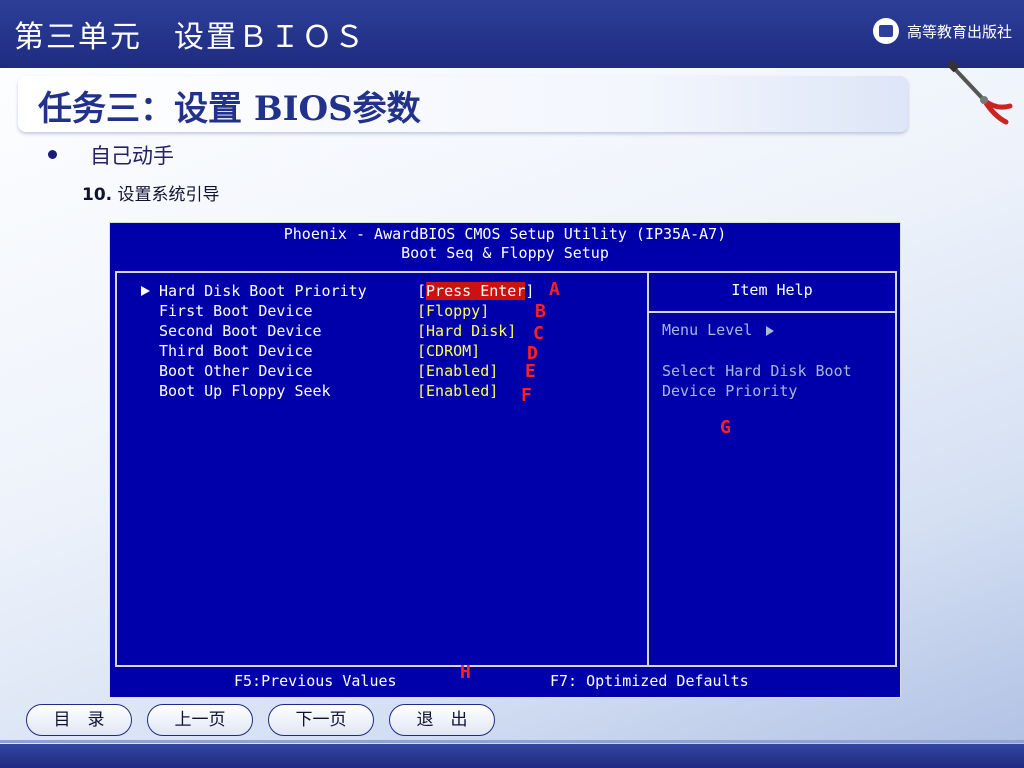 The image size is (1024, 768). Describe the element at coordinates (540, 311) in the screenshot. I see `annotation-b: B` at that location.